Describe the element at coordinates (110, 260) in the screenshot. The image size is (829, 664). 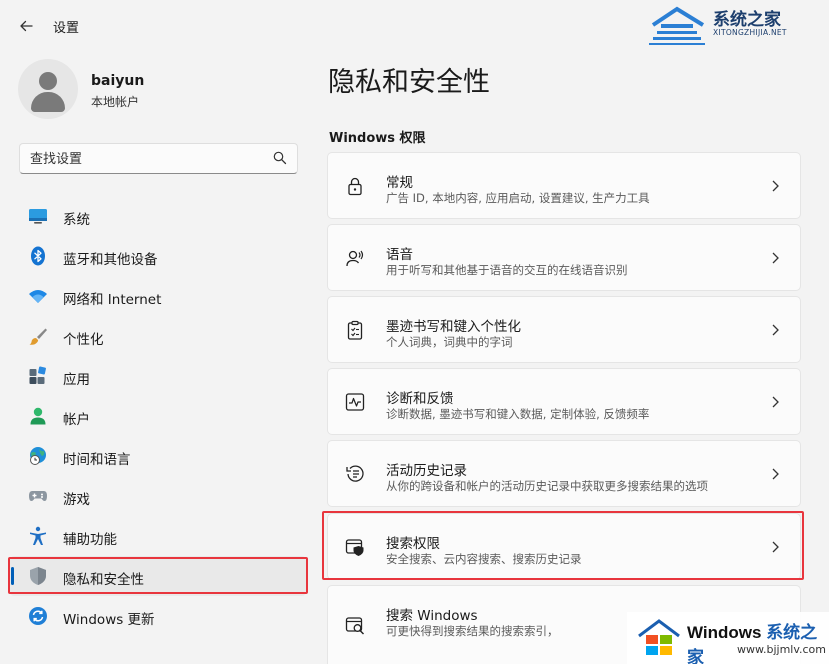
I see `sidebar-item-label: 蓝牙和其他设备` at that location.